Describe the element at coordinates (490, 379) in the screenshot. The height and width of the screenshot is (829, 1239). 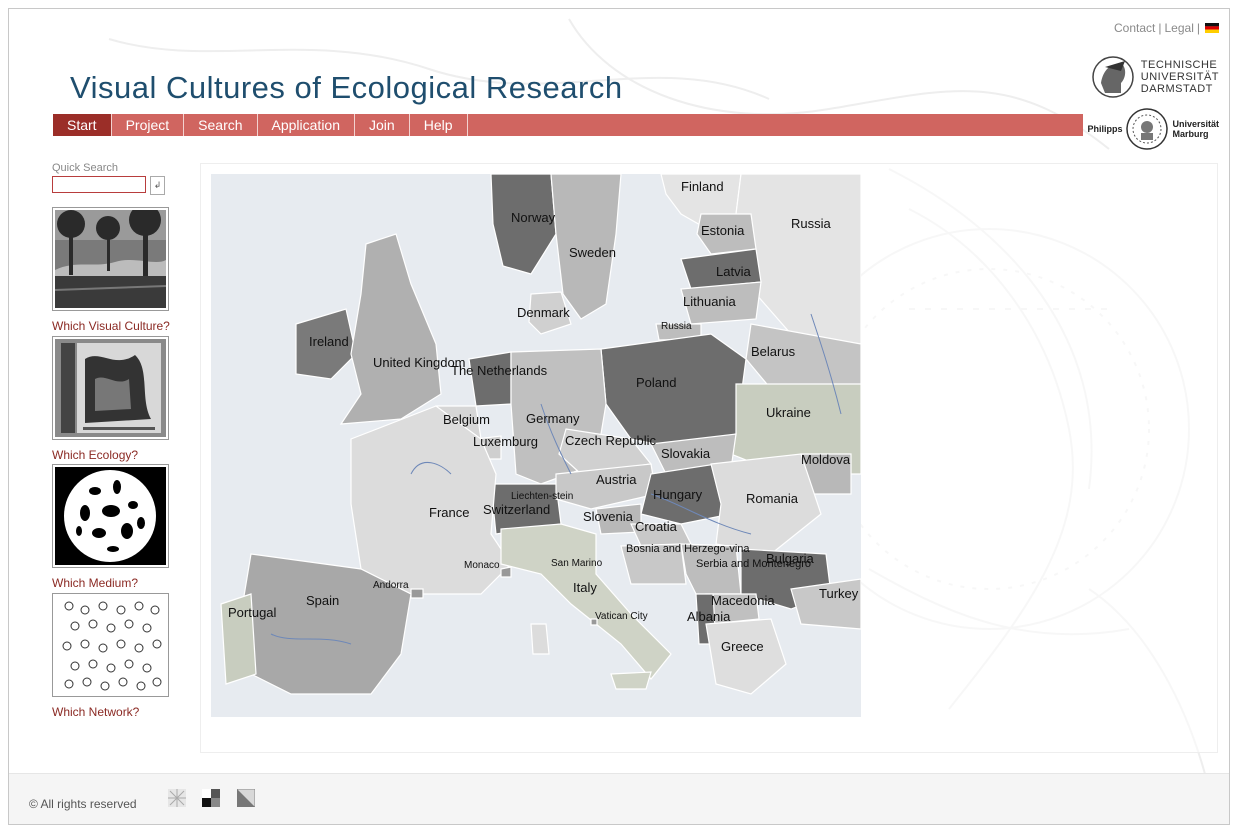
I see `country-netherlands` at that location.